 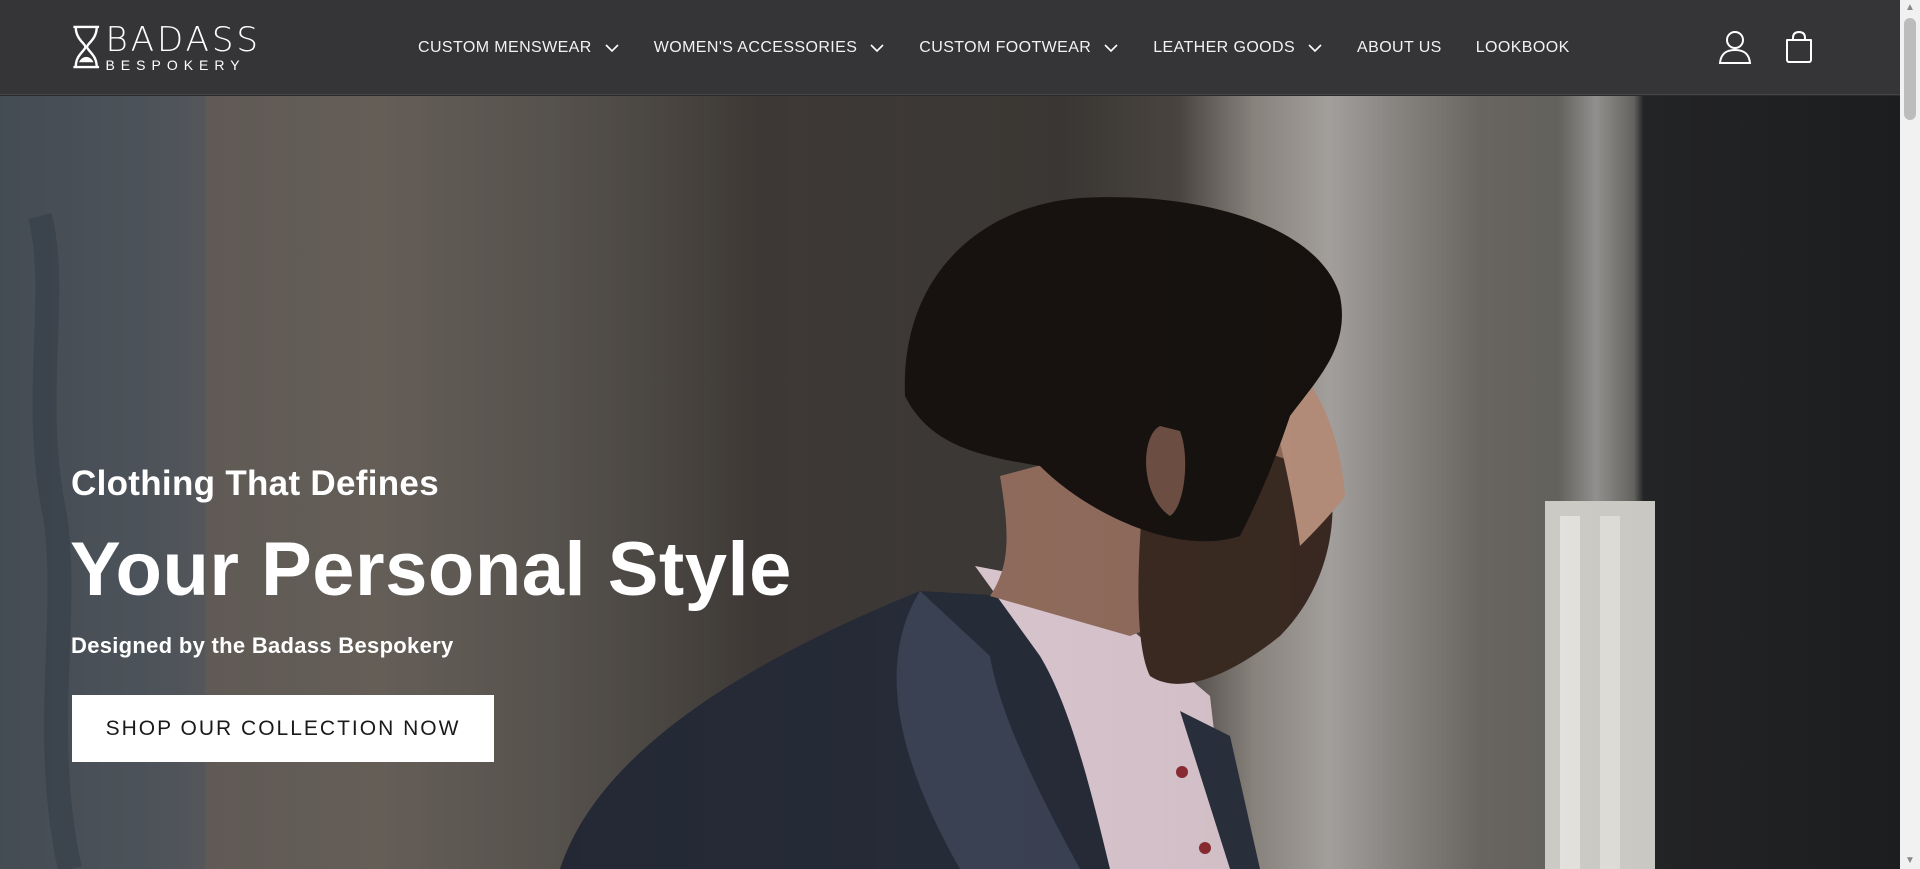 I want to click on nav-item-womens-accessories: WOMEN'S ACCESSORIES, so click(x=770, y=48).